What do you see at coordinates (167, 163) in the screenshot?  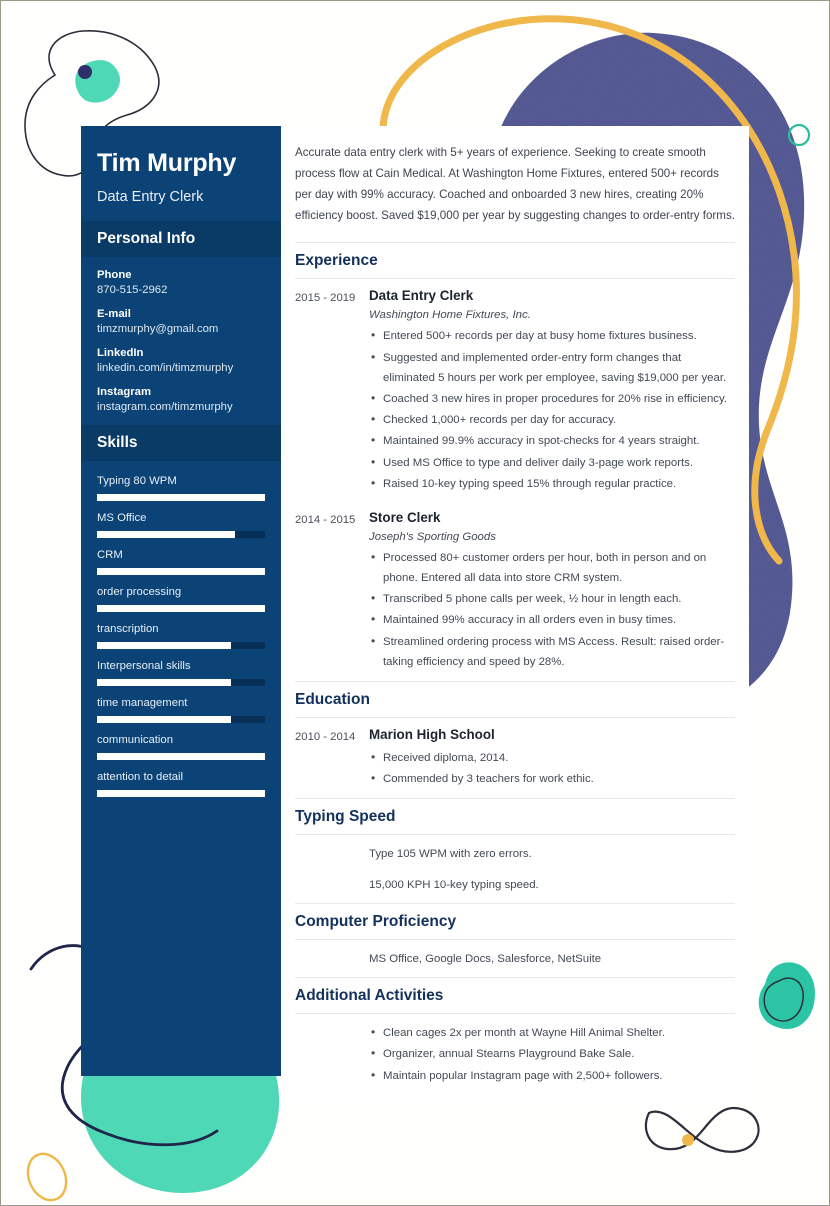 I see `candidate-name: Tim Murphy` at bounding box center [167, 163].